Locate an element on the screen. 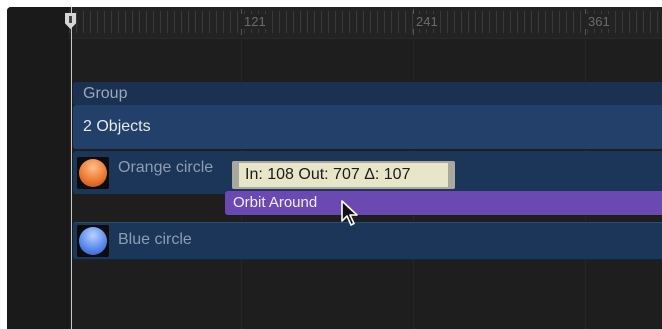 This screenshot has height=329, width=662. ruler-ticks is located at coordinates (365, 22).